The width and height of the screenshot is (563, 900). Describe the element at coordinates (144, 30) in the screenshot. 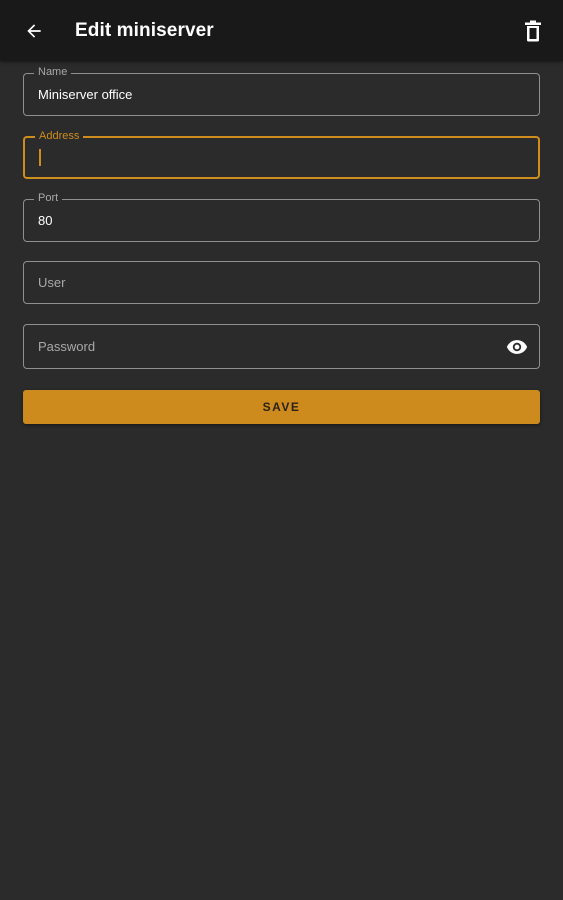

I see `page-title: Edit miniserver` at that location.